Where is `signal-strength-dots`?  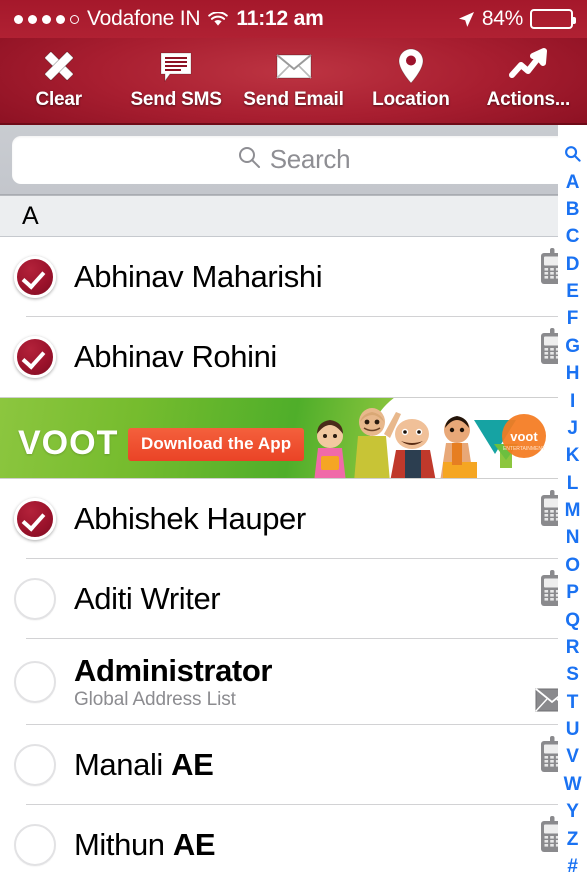 signal-strength-dots is located at coordinates (46, 19).